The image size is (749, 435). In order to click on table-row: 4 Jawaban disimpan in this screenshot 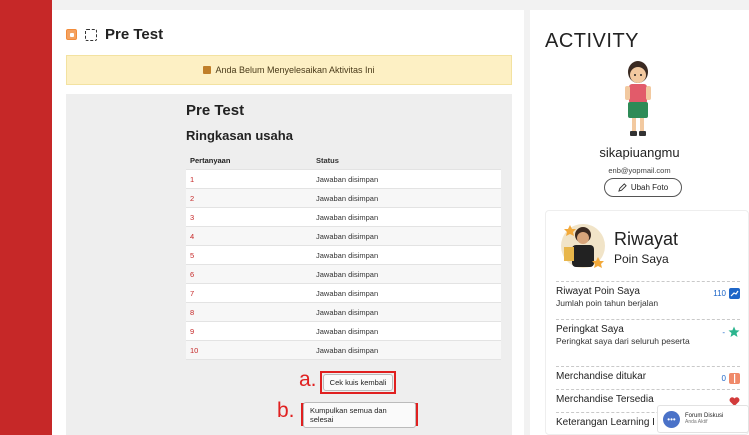, I will do `click(343, 236)`.